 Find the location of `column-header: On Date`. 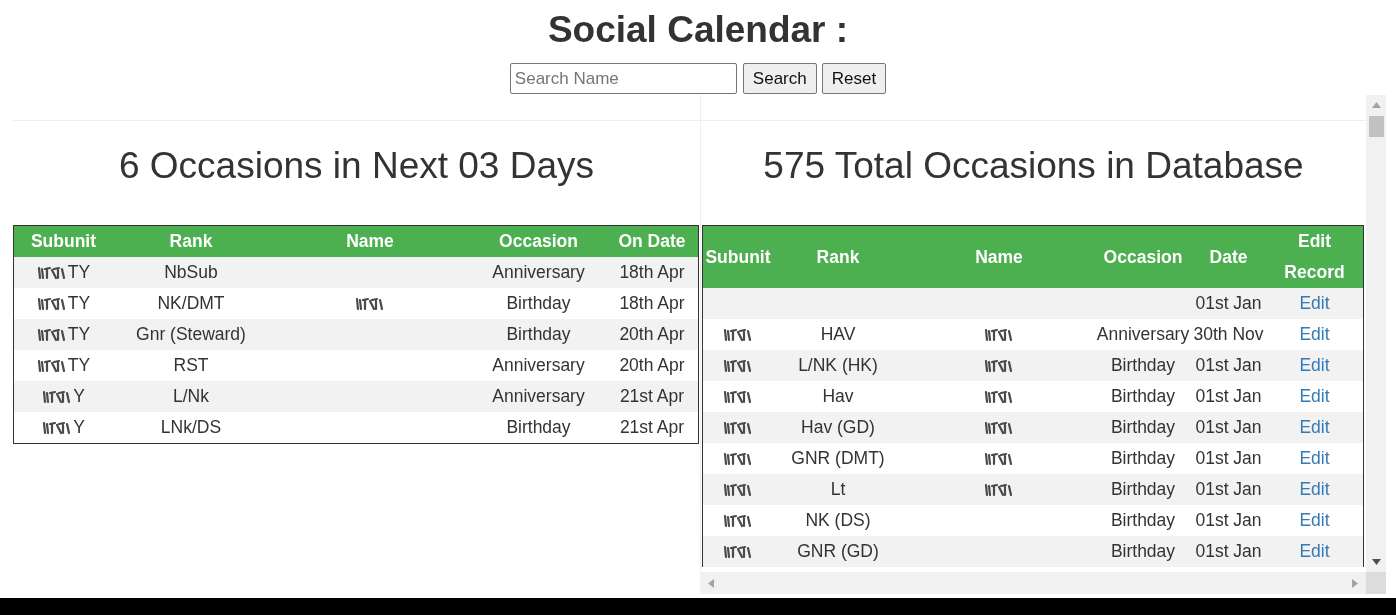

column-header: On Date is located at coordinates (652, 241).